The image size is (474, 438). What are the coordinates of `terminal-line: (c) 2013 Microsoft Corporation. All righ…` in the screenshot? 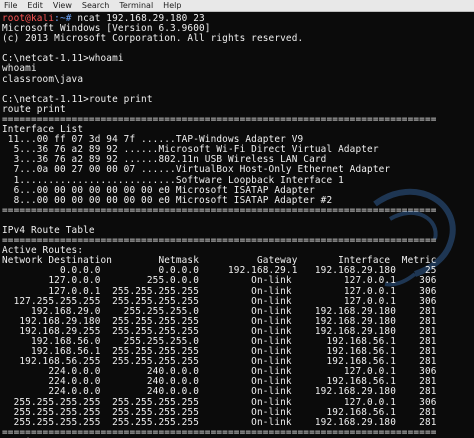 It's located at (153, 39).